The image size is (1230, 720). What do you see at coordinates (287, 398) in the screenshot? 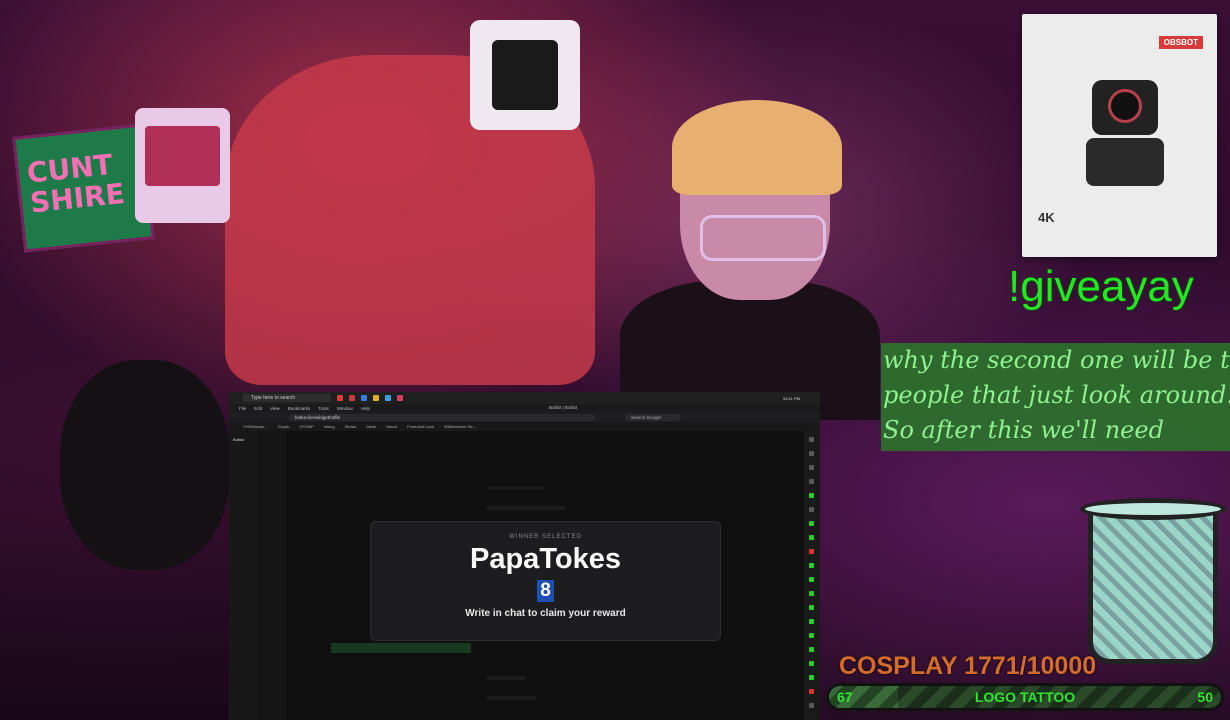
I see `taskbar-search: Type here to search` at bounding box center [287, 398].